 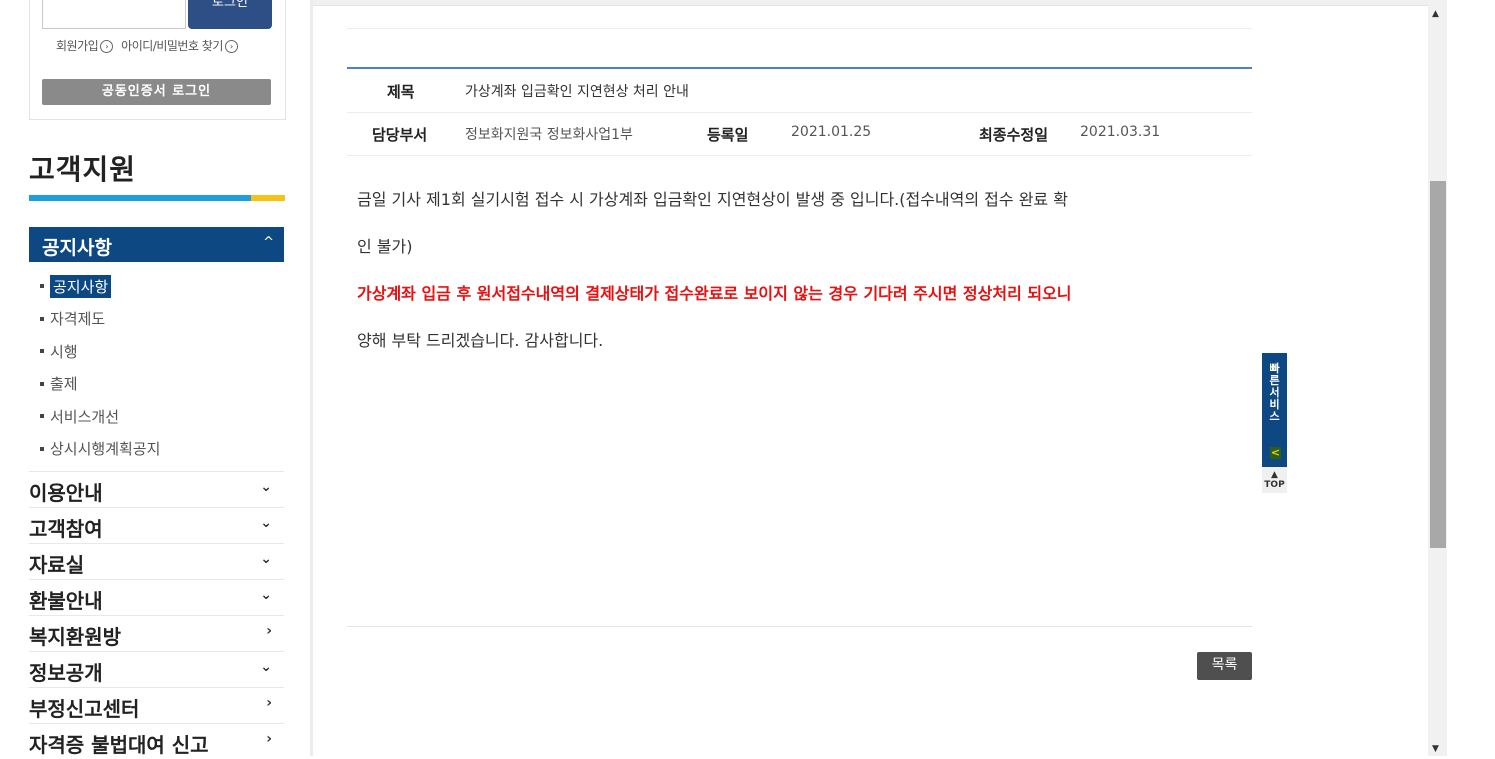 What do you see at coordinates (156, 705) in the screenshot?
I see `menu-item-report-center: 부정신고센터 ›` at bounding box center [156, 705].